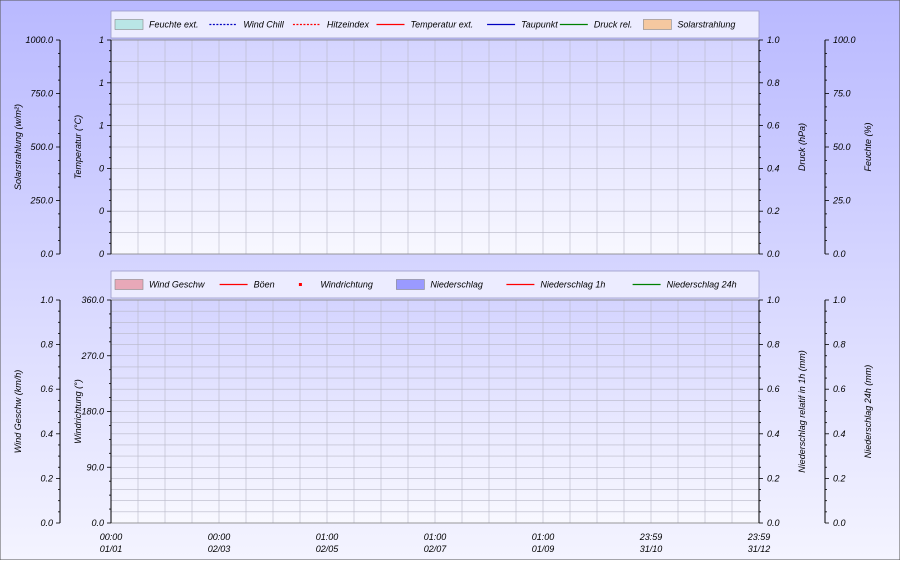  I want to click on panel2-right_inner-tick-label: 0.4, so click(773, 434).